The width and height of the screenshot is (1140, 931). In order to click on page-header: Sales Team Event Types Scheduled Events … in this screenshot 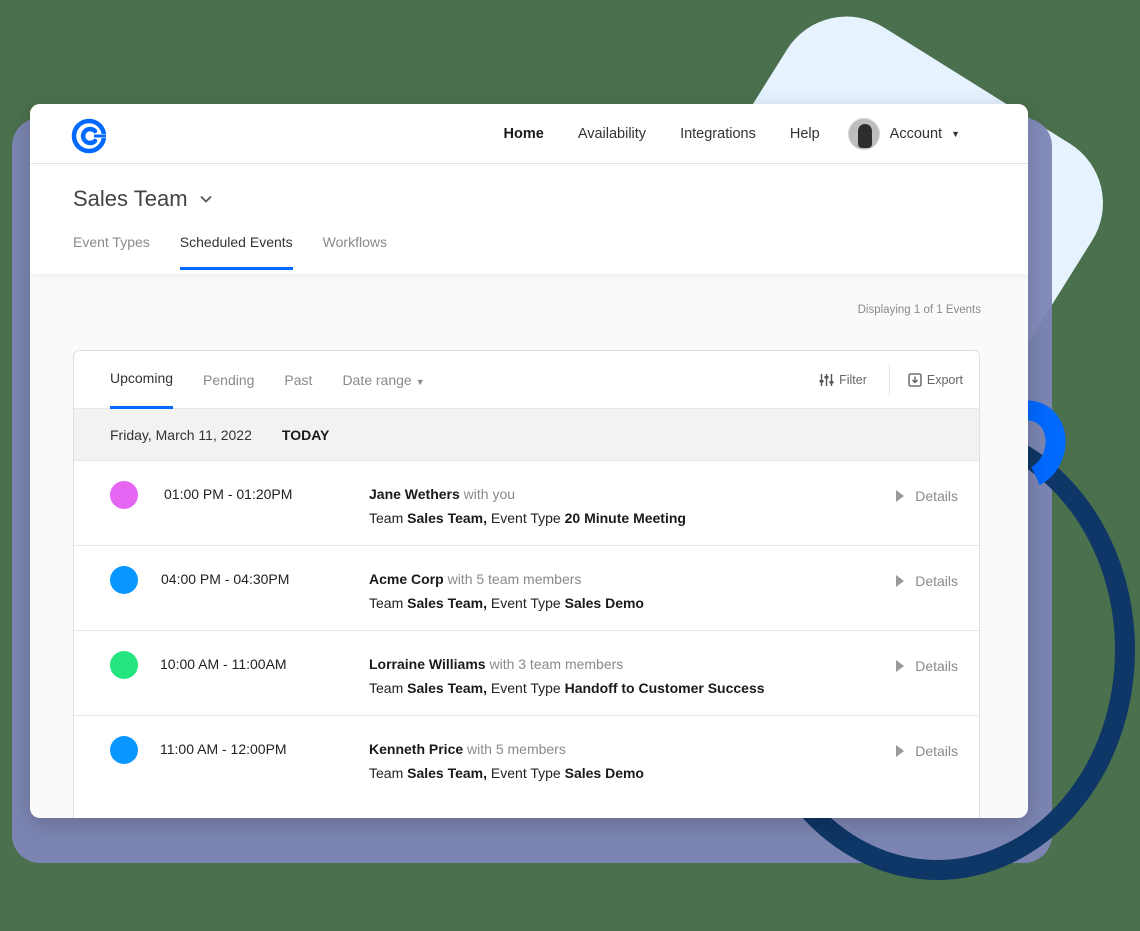, I will do `click(529, 219)`.